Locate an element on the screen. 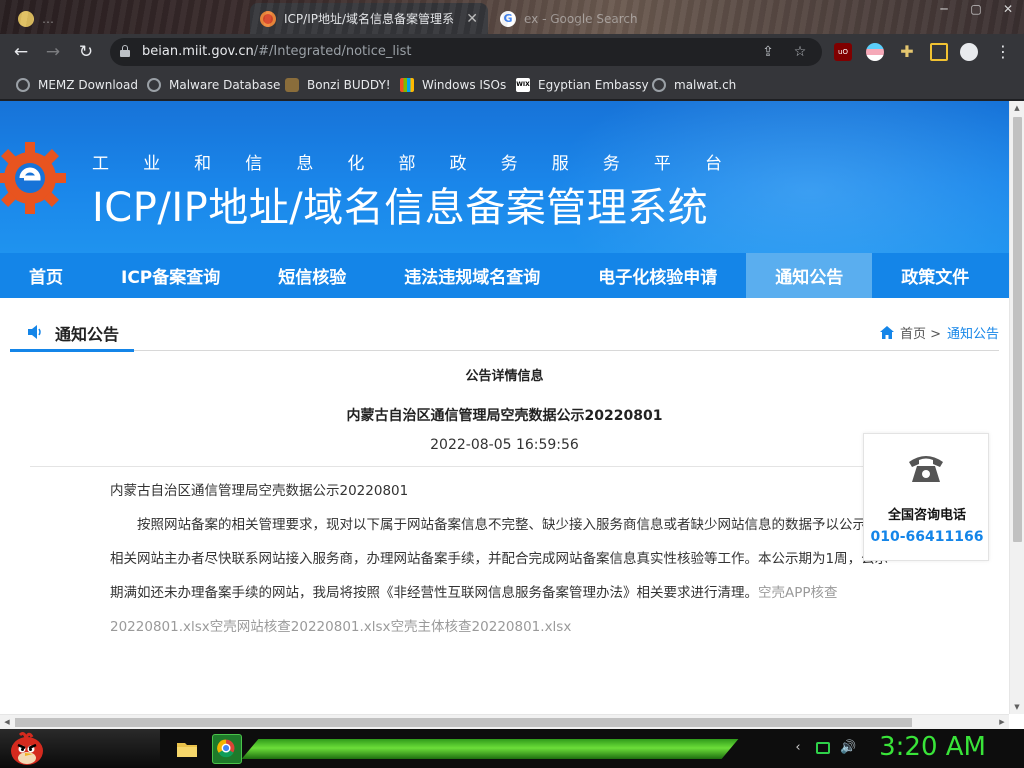 The width and height of the screenshot is (1024, 768). scroll-down-icon: ▼ is located at coordinates (1017, 707).